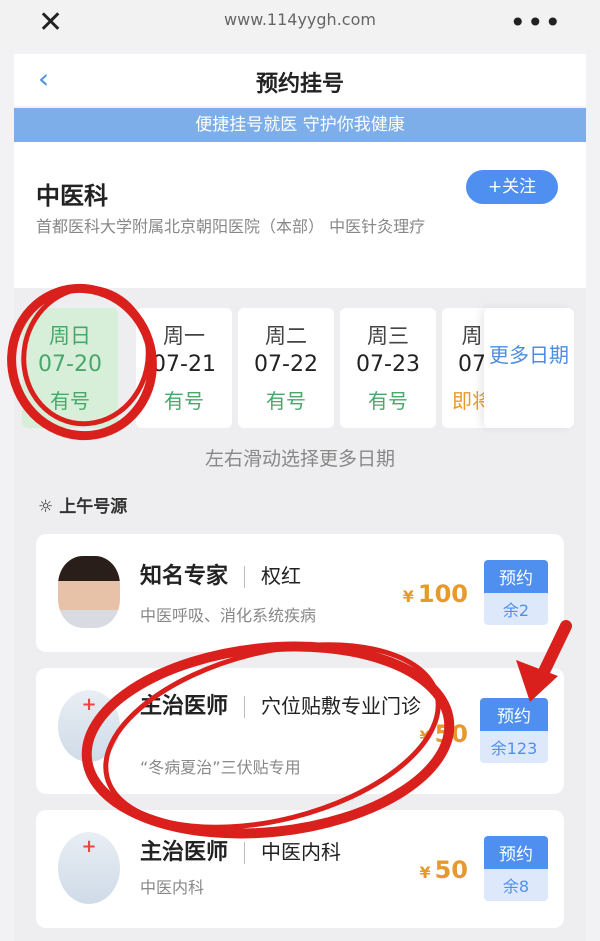 This screenshot has height=941, width=600. Describe the element at coordinates (240, 850) in the screenshot. I see `doctor-title-row: 主治医师 中医内科` at that location.